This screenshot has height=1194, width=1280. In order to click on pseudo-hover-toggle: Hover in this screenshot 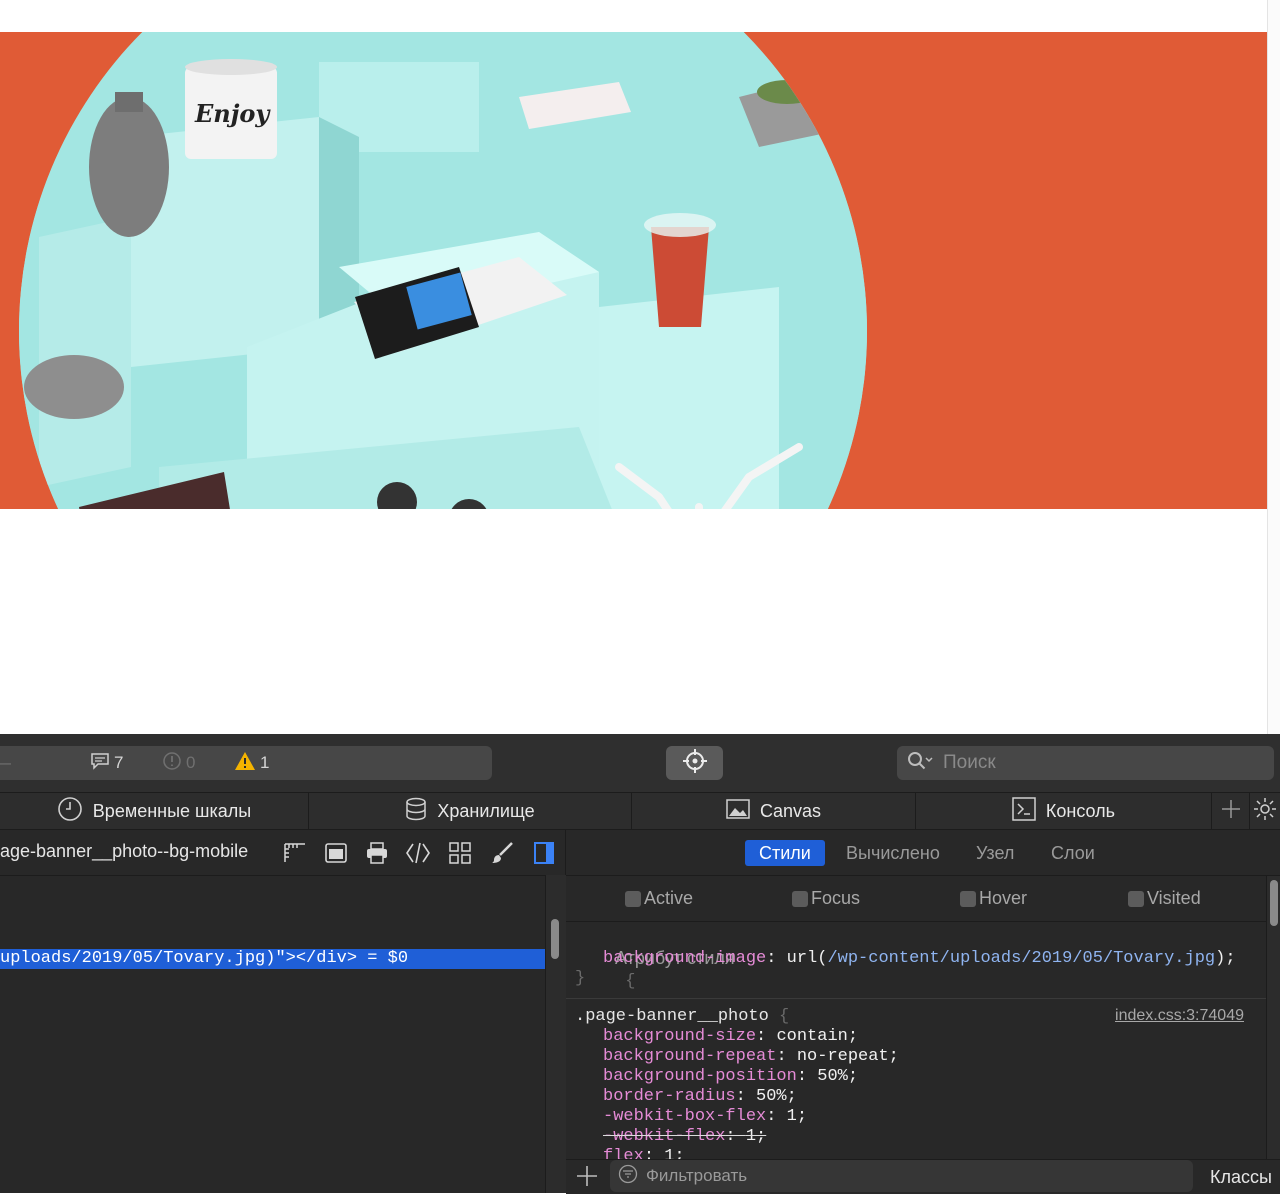, I will do `click(993, 898)`.